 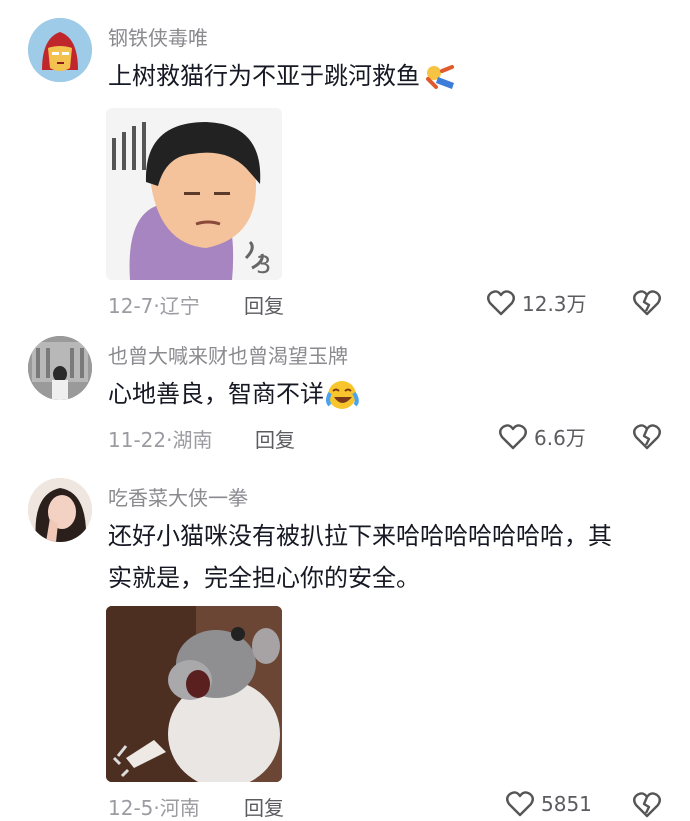 I want to click on comment-text-content: 心地善良，智商不详, so click(x=216, y=394).